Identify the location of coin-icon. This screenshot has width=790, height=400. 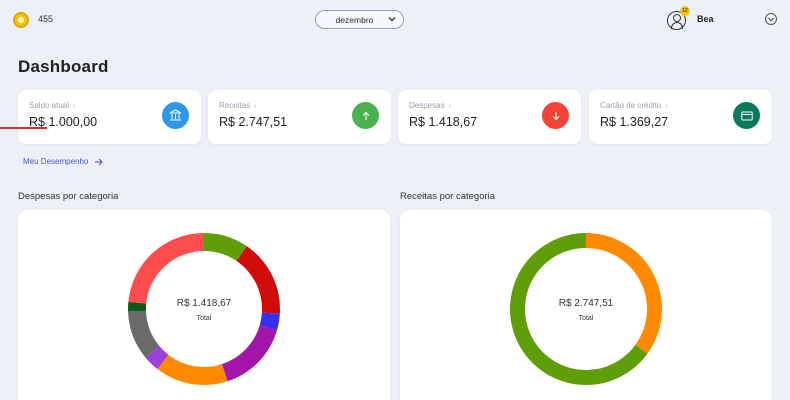
(21, 20).